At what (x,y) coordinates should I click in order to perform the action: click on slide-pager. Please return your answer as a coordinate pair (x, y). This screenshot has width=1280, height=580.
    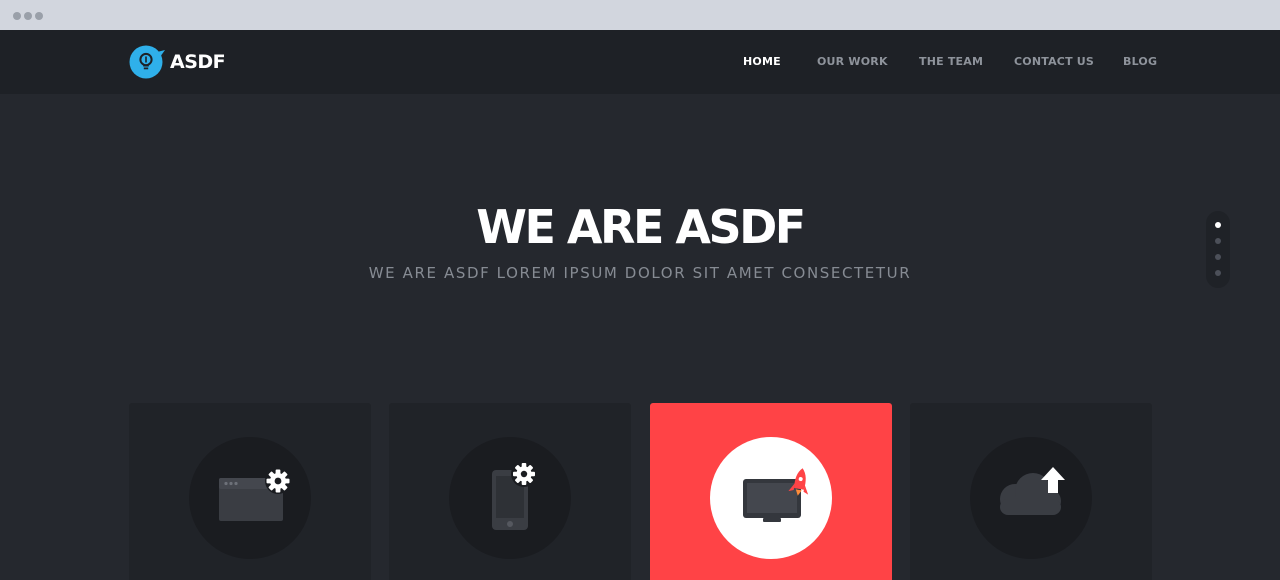
    Looking at the image, I should click on (1218, 249).